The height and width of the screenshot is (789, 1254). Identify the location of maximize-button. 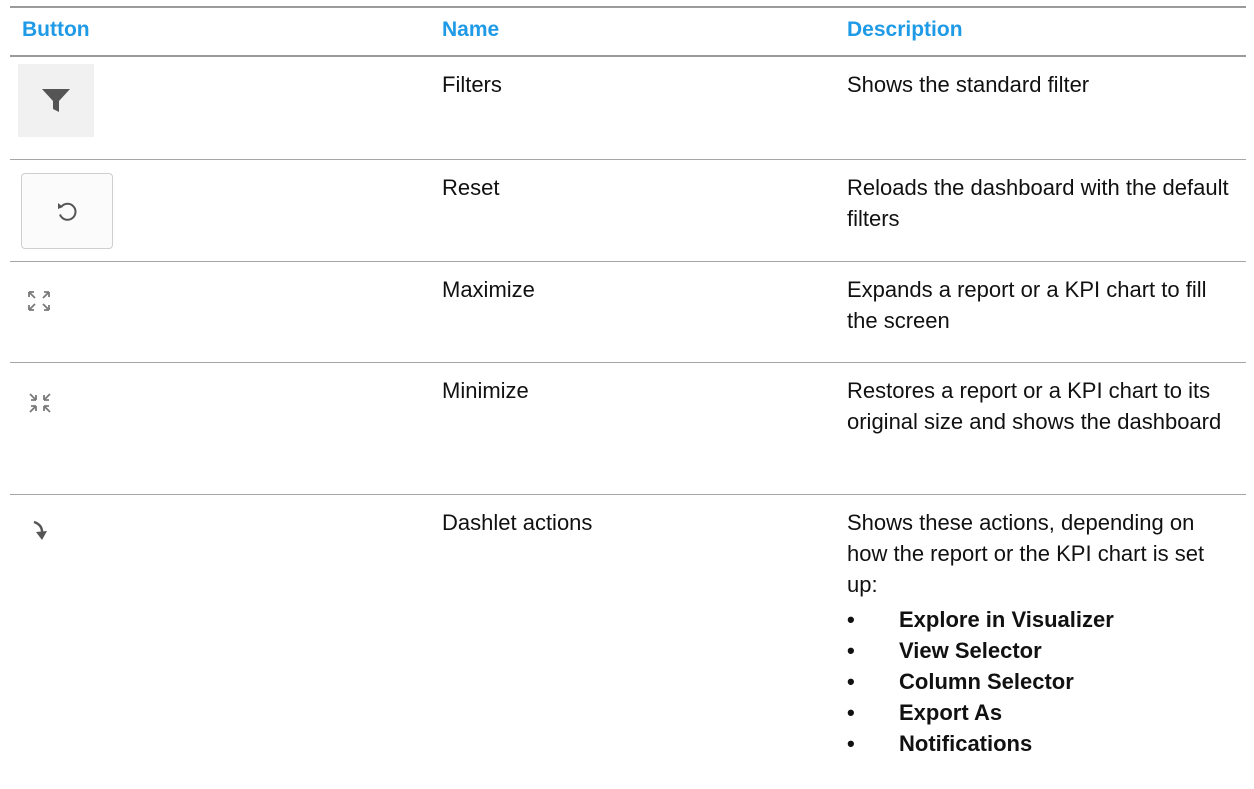
(39, 301).